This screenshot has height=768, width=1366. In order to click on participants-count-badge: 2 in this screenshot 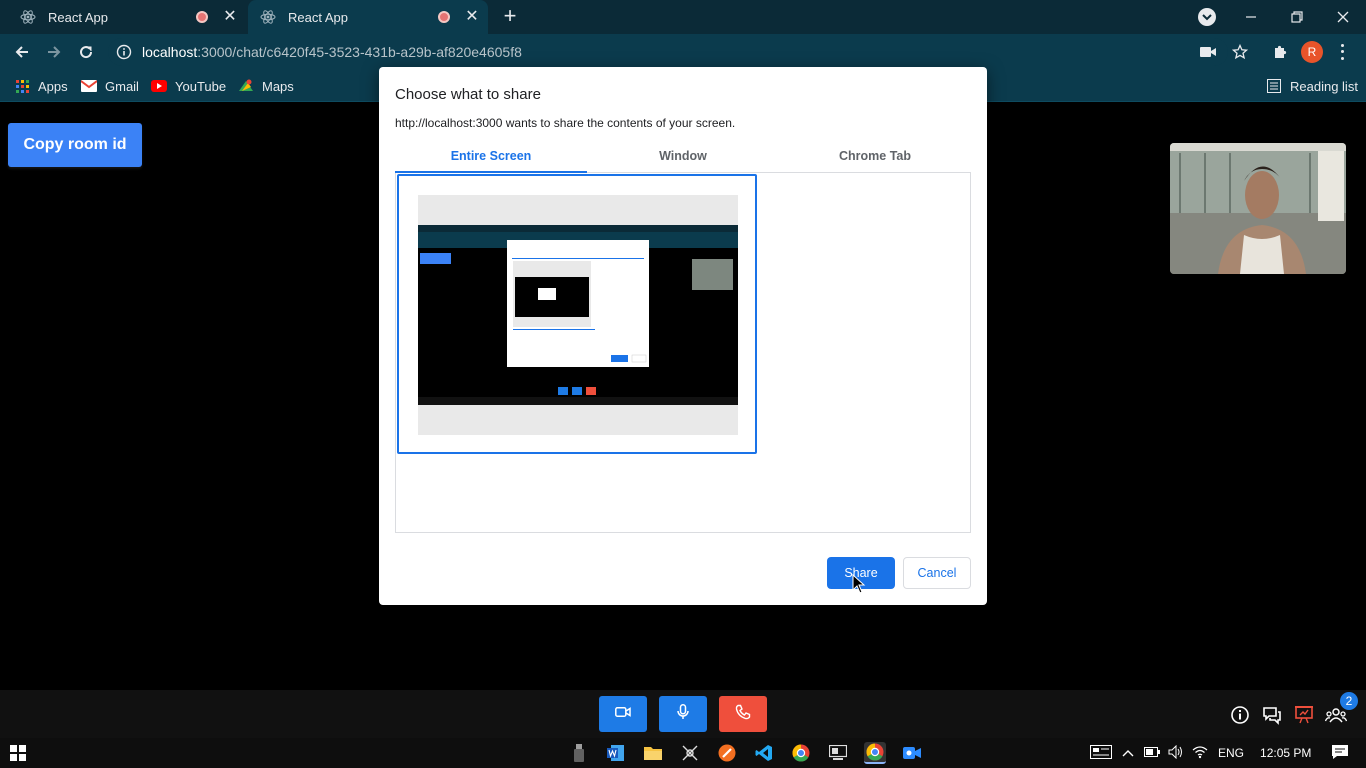, I will do `click(1349, 701)`.